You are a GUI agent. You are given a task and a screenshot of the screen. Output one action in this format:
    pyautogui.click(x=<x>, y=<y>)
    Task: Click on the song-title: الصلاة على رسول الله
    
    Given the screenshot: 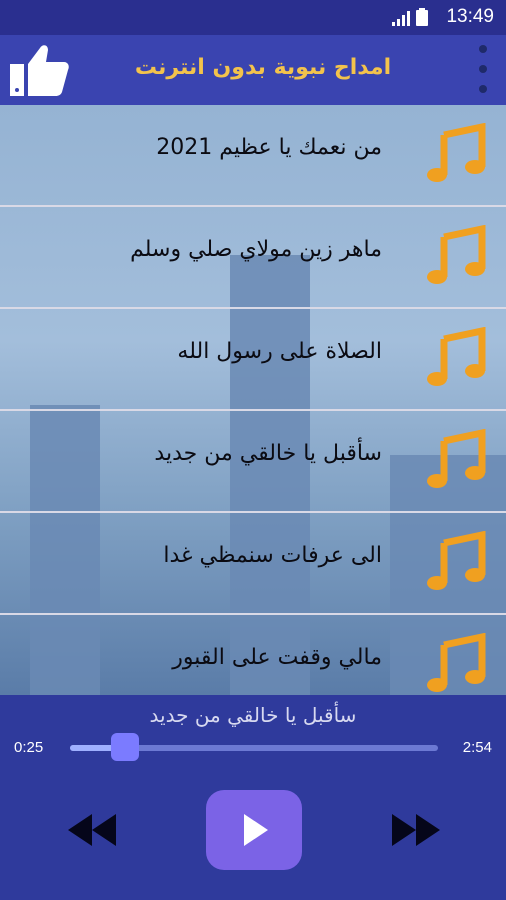 What is the action you would take?
    pyautogui.click(x=279, y=351)
    